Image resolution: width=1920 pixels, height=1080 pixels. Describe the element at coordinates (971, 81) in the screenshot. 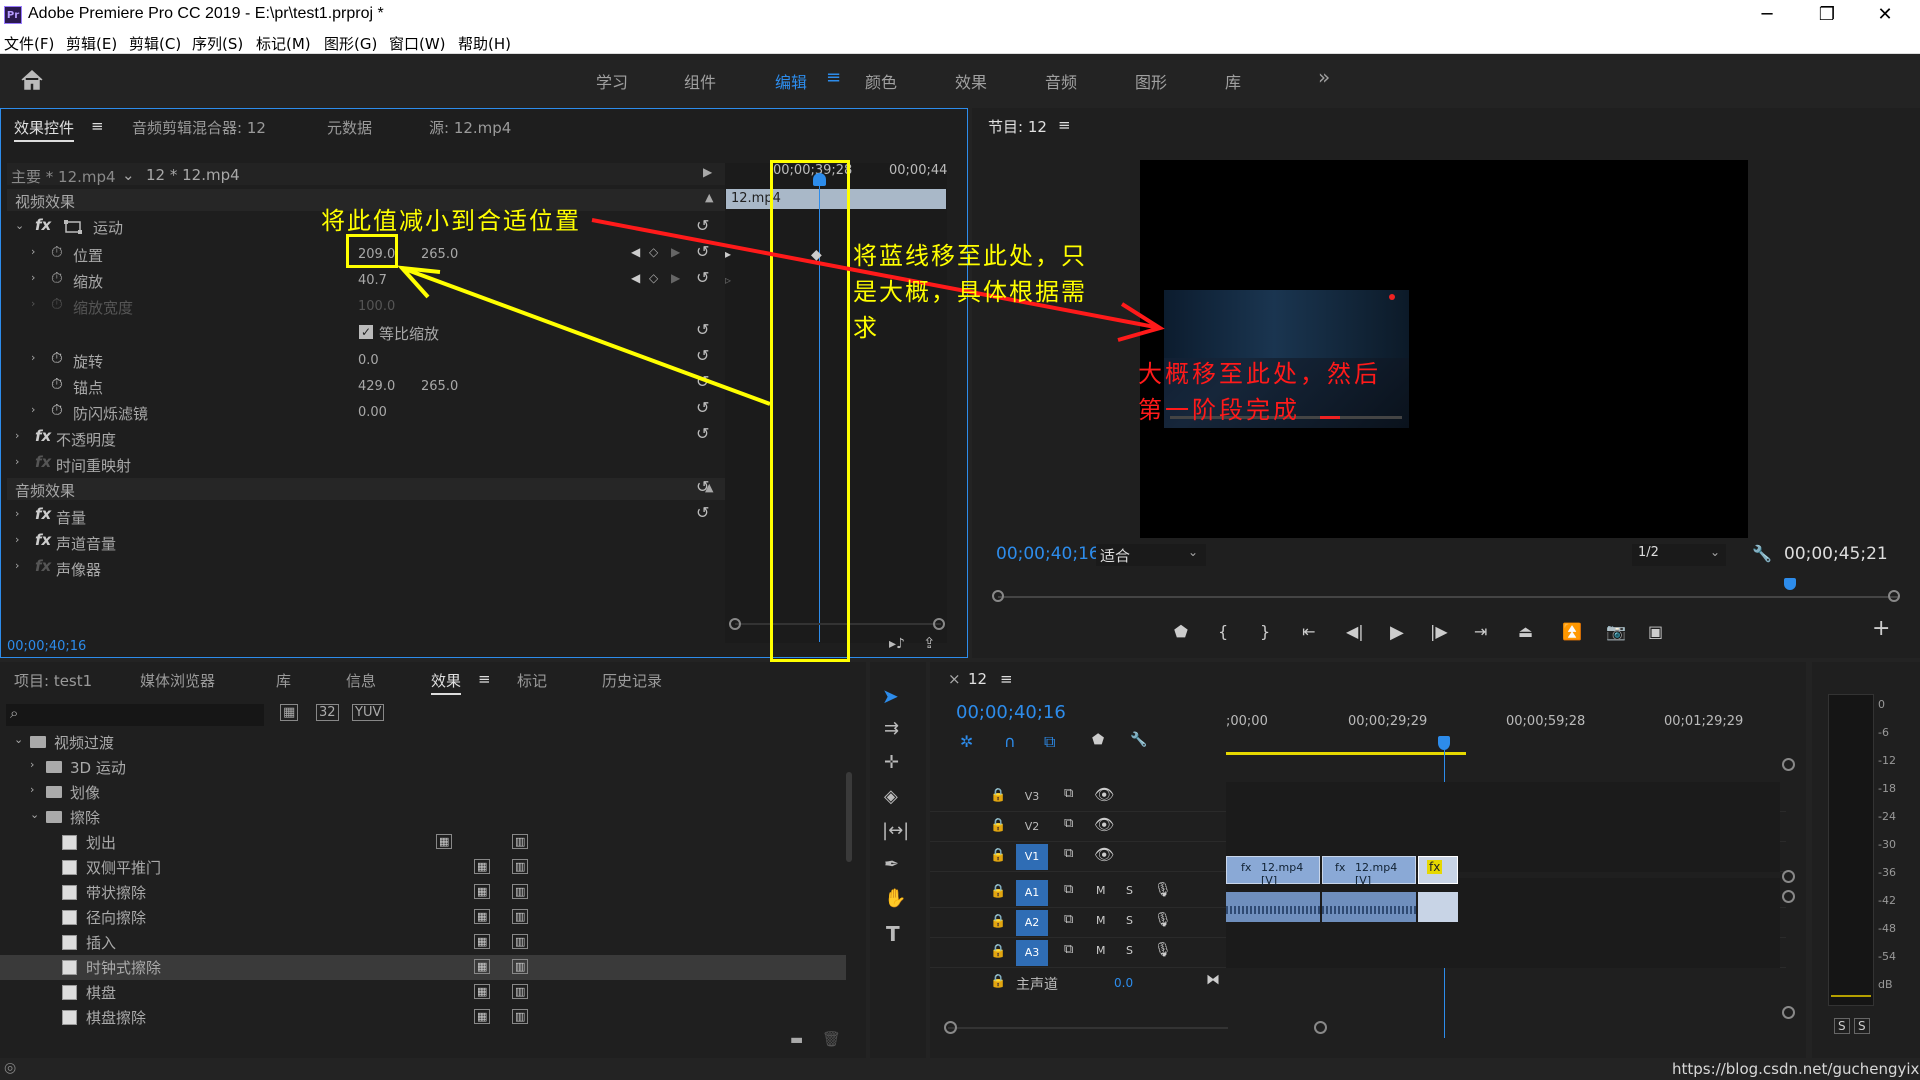

I see `workspace-effects: 效果` at that location.